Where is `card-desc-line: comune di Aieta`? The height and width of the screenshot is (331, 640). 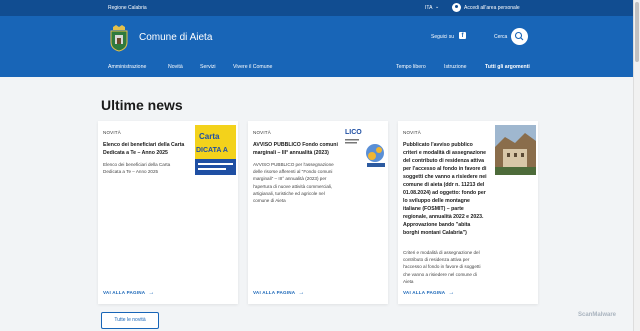 card-desc-line: comune di Aieta is located at coordinates (269, 201).